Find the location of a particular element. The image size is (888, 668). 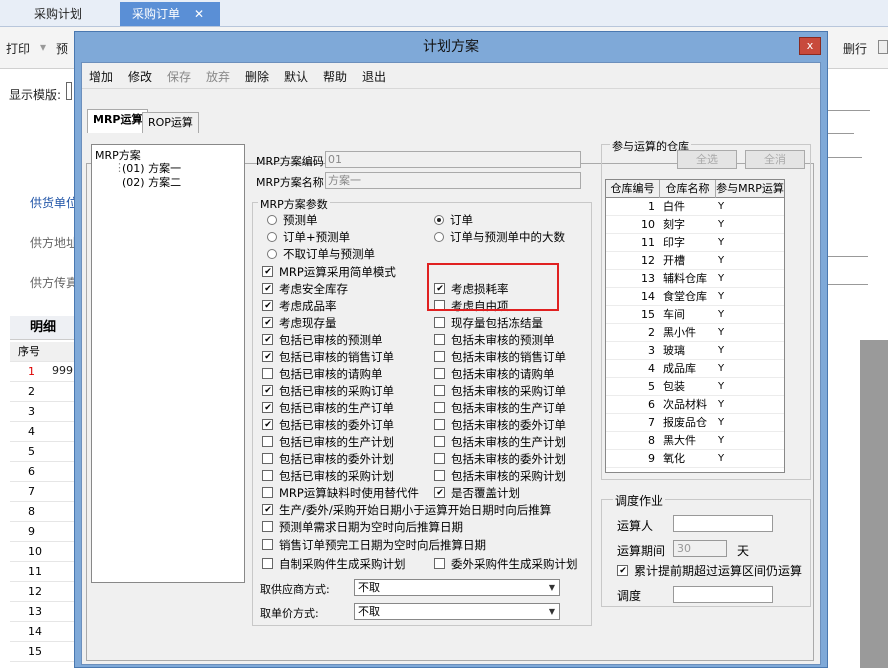

grid-row-number: 13 is located at coordinates (42, 612).